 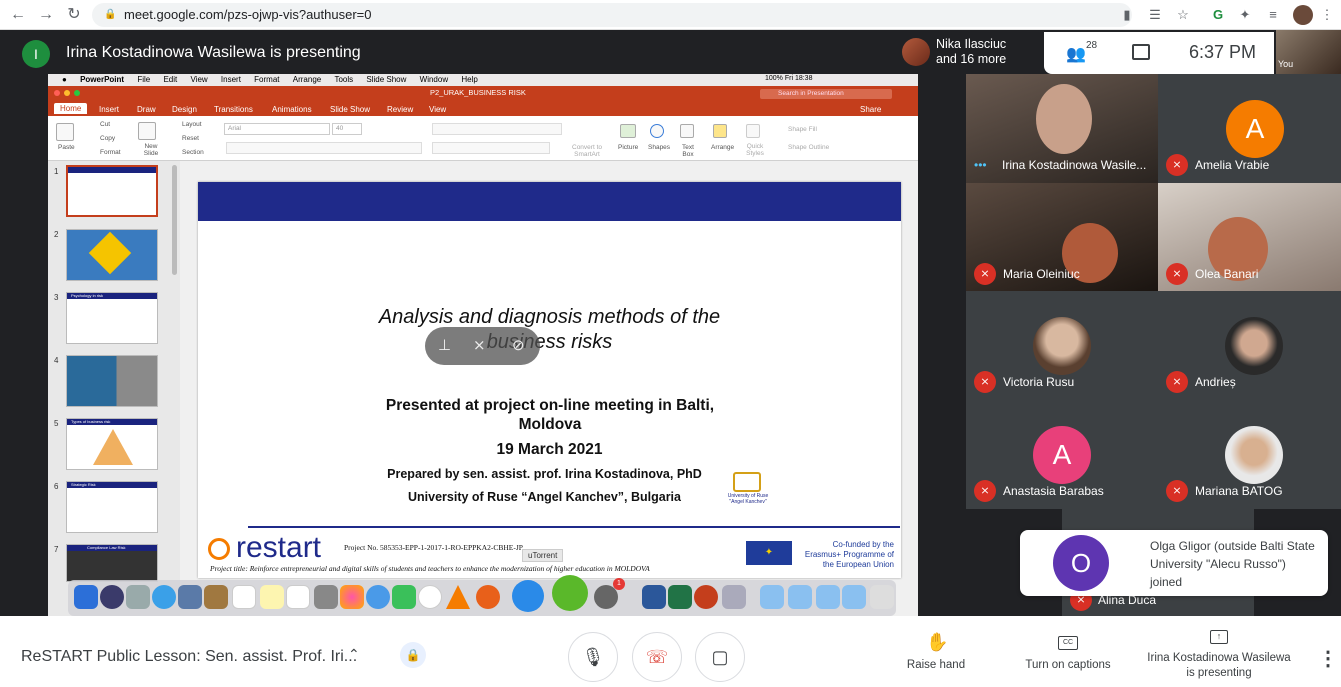 I want to click on photos-icon, so click(x=352, y=597).